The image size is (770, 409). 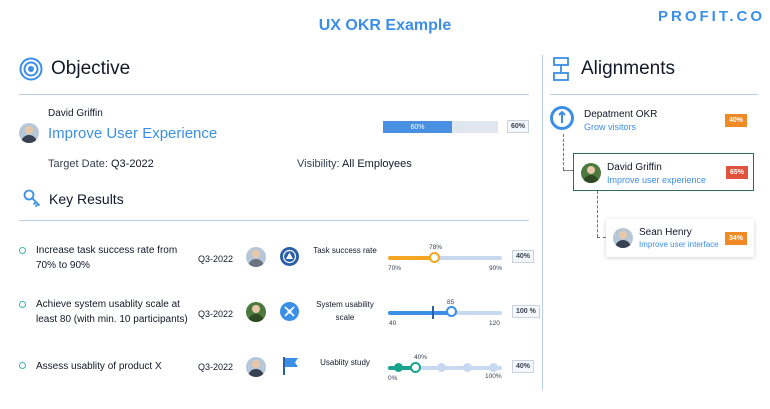 I want to click on alignment-3-subtitle: Improve user interface, so click(x=679, y=244).